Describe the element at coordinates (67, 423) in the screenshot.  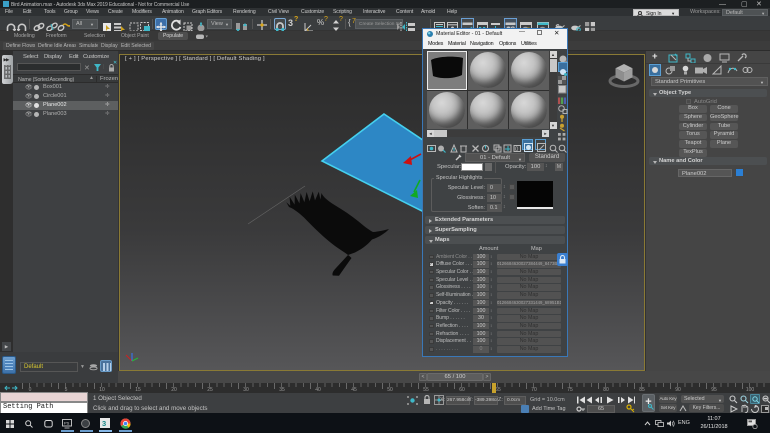
I see `svg-text: PS` at that location.